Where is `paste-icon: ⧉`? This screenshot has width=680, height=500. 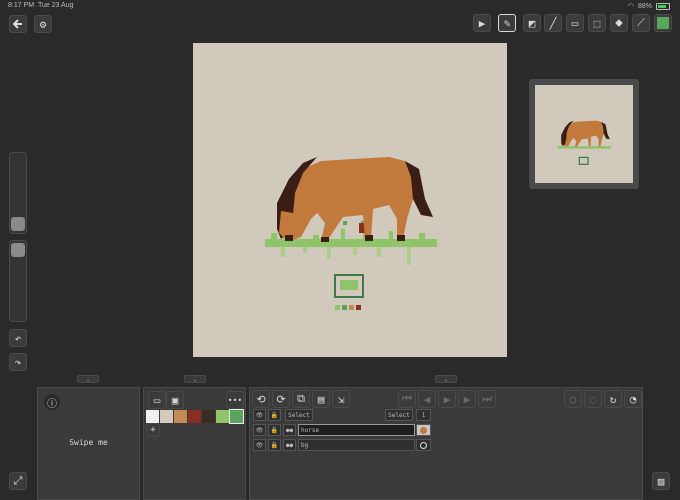
paste-icon: ⧉ is located at coordinates (301, 398).